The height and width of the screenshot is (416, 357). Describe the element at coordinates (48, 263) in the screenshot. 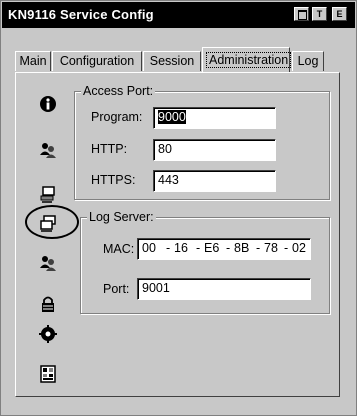

I see `user-admin-icon` at that location.